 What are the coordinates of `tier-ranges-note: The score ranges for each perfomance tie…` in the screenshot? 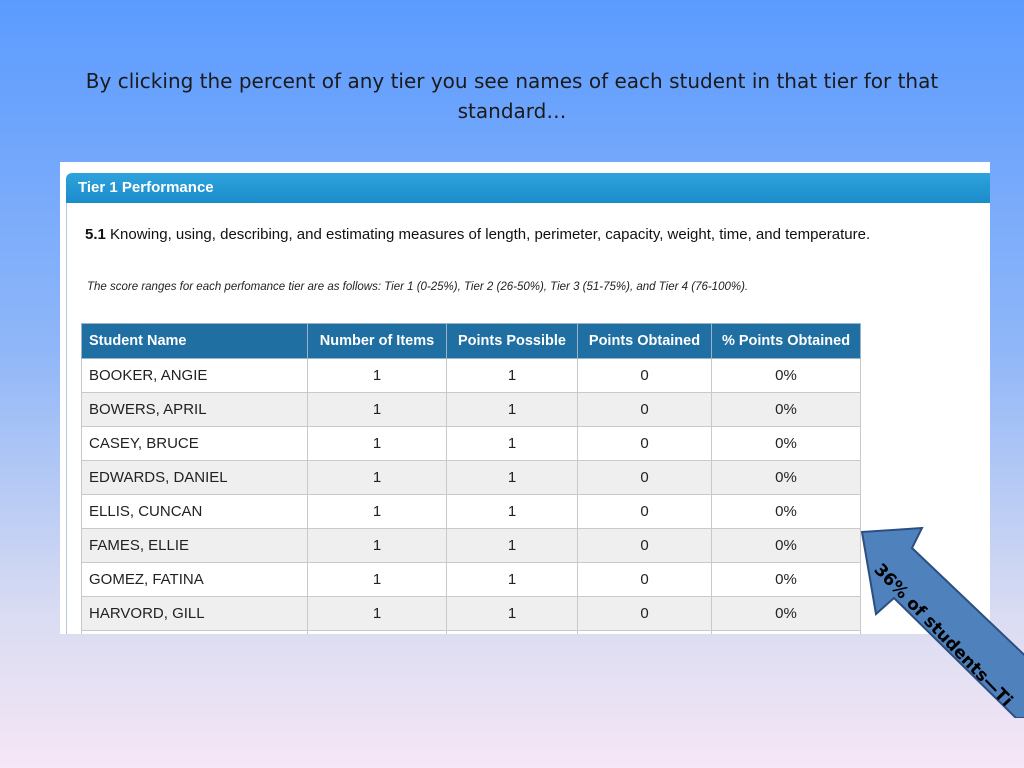 It's located at (418, 287).